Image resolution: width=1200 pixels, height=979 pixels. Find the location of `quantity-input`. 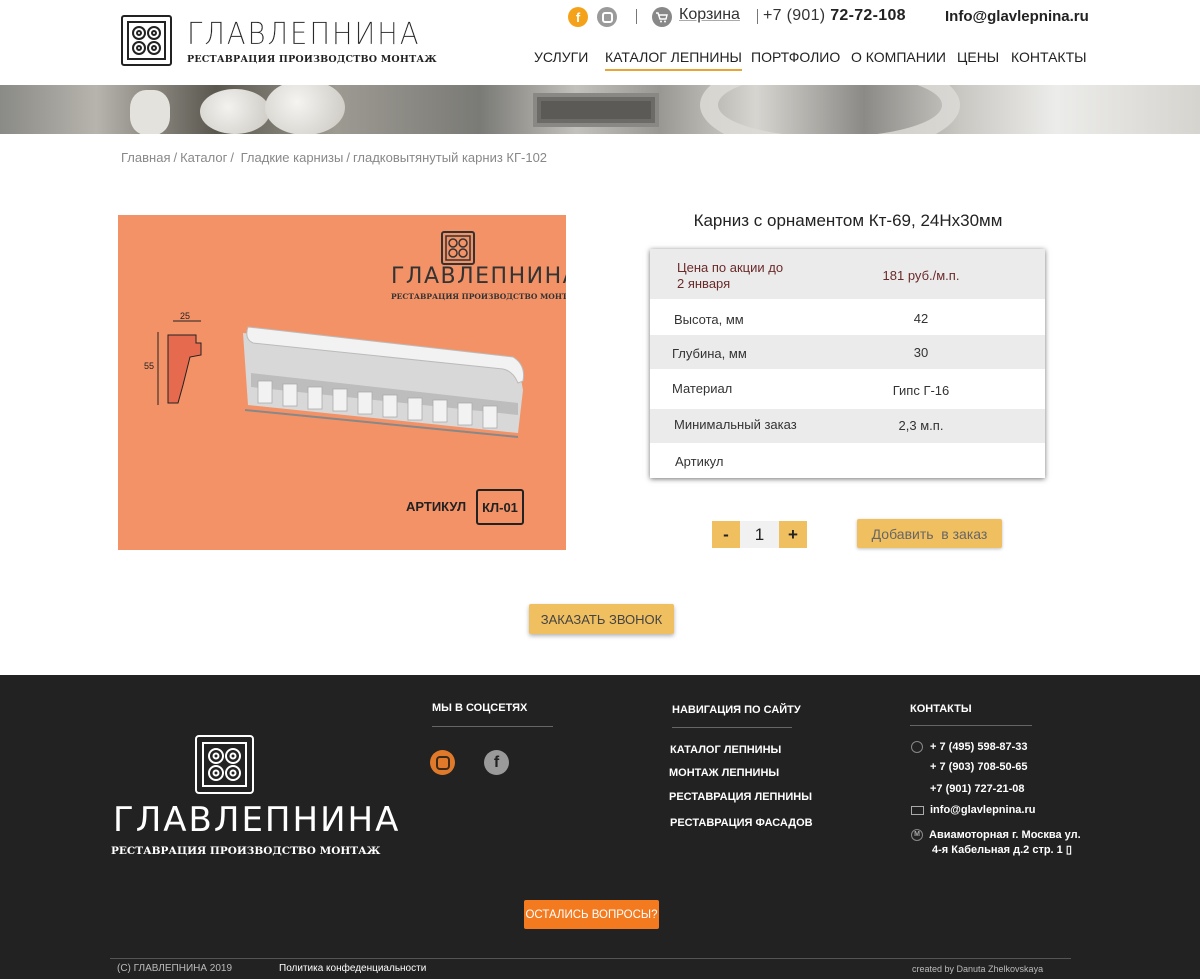

quantity-input is located at coordinates (759, 534).